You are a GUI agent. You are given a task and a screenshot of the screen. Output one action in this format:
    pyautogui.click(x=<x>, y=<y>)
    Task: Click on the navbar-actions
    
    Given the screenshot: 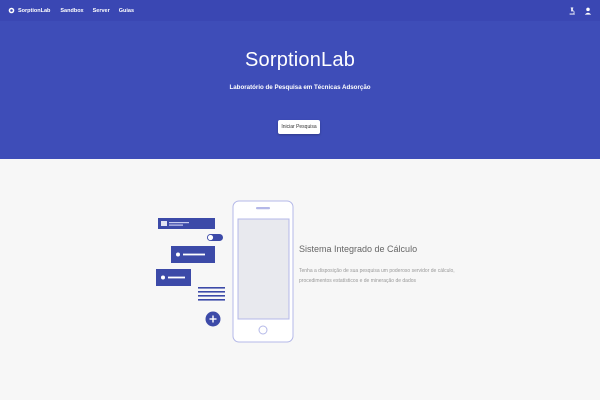 What is the action you would take?
    pyautogui.click(x=580, y=10)
    